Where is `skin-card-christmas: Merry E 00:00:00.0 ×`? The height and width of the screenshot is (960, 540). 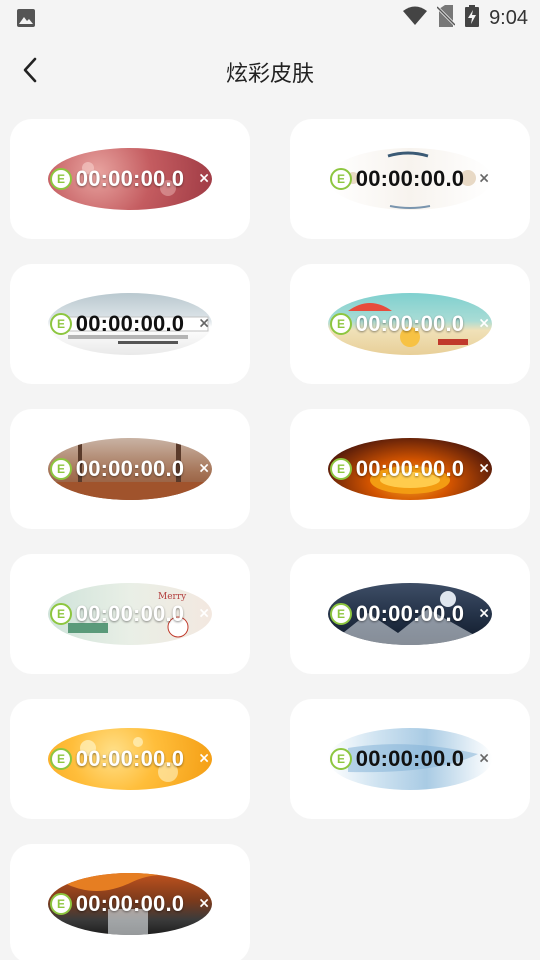 skin-card-christmas: Merry E 00:00:00.0 × is located at coordinates (130, 614).